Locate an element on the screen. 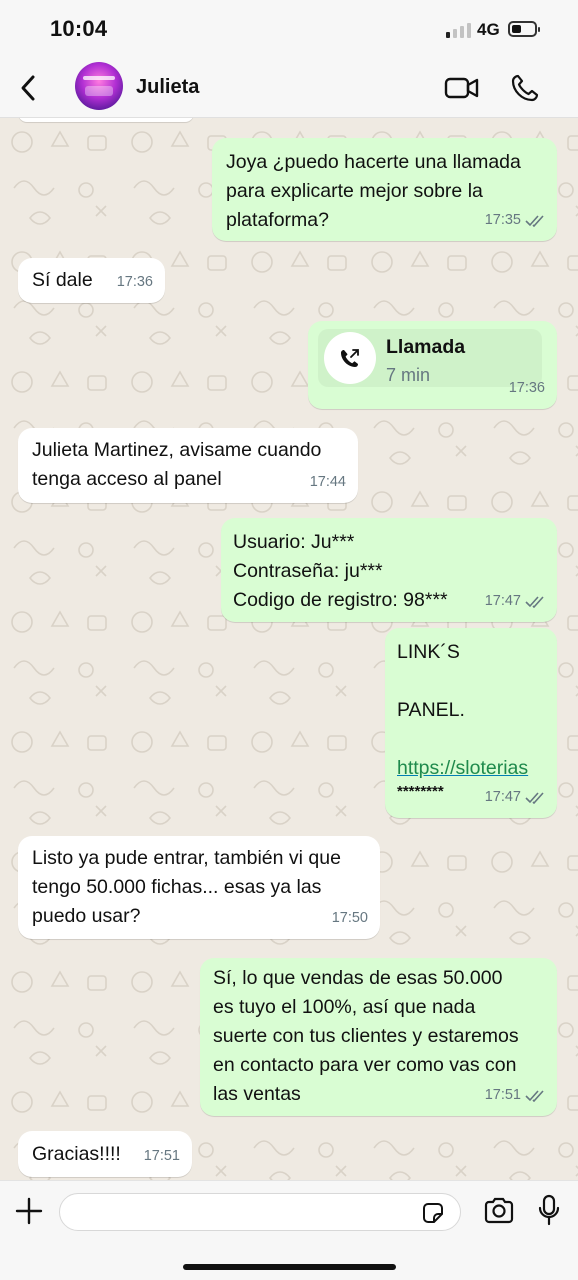 This screenshot has width=578, height=1280. video-call-button is located at coordinates (462, 88).